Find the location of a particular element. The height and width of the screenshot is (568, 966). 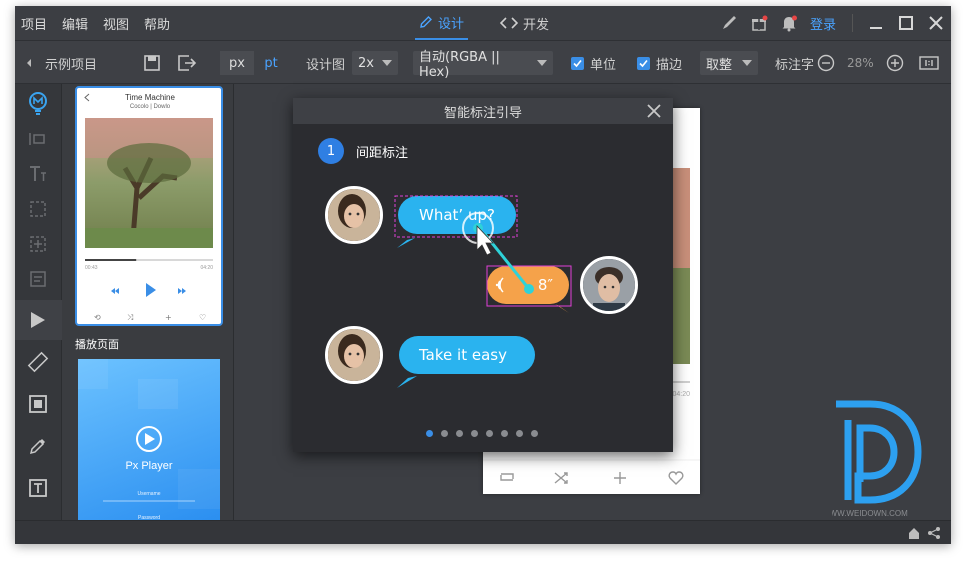

zoom-in-button is located at coordinates (895, 63).